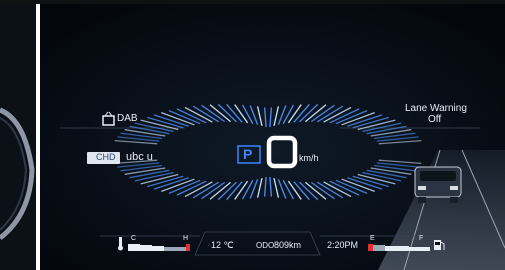 This screenshot has height=270, width=505. I want to click on odo-value: 809km, so click(288, 245).